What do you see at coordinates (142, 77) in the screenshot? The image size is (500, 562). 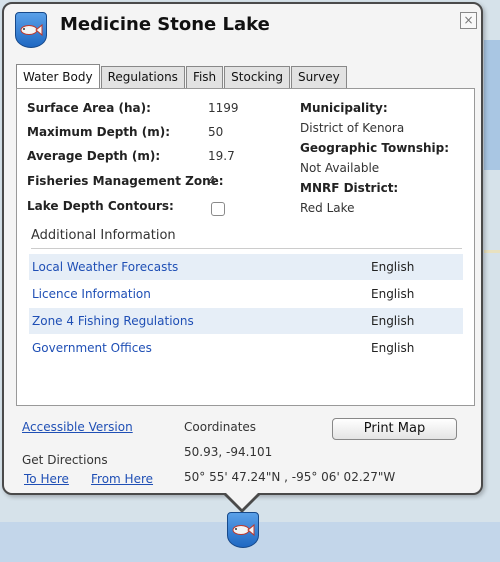 I see `tab-regulations: Regulations` at bounding box center [142, 77].